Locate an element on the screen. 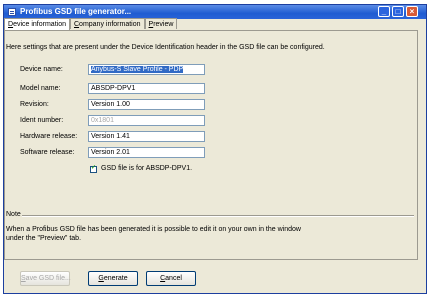  minimize-button: _ is located at coordinates (384, 11).